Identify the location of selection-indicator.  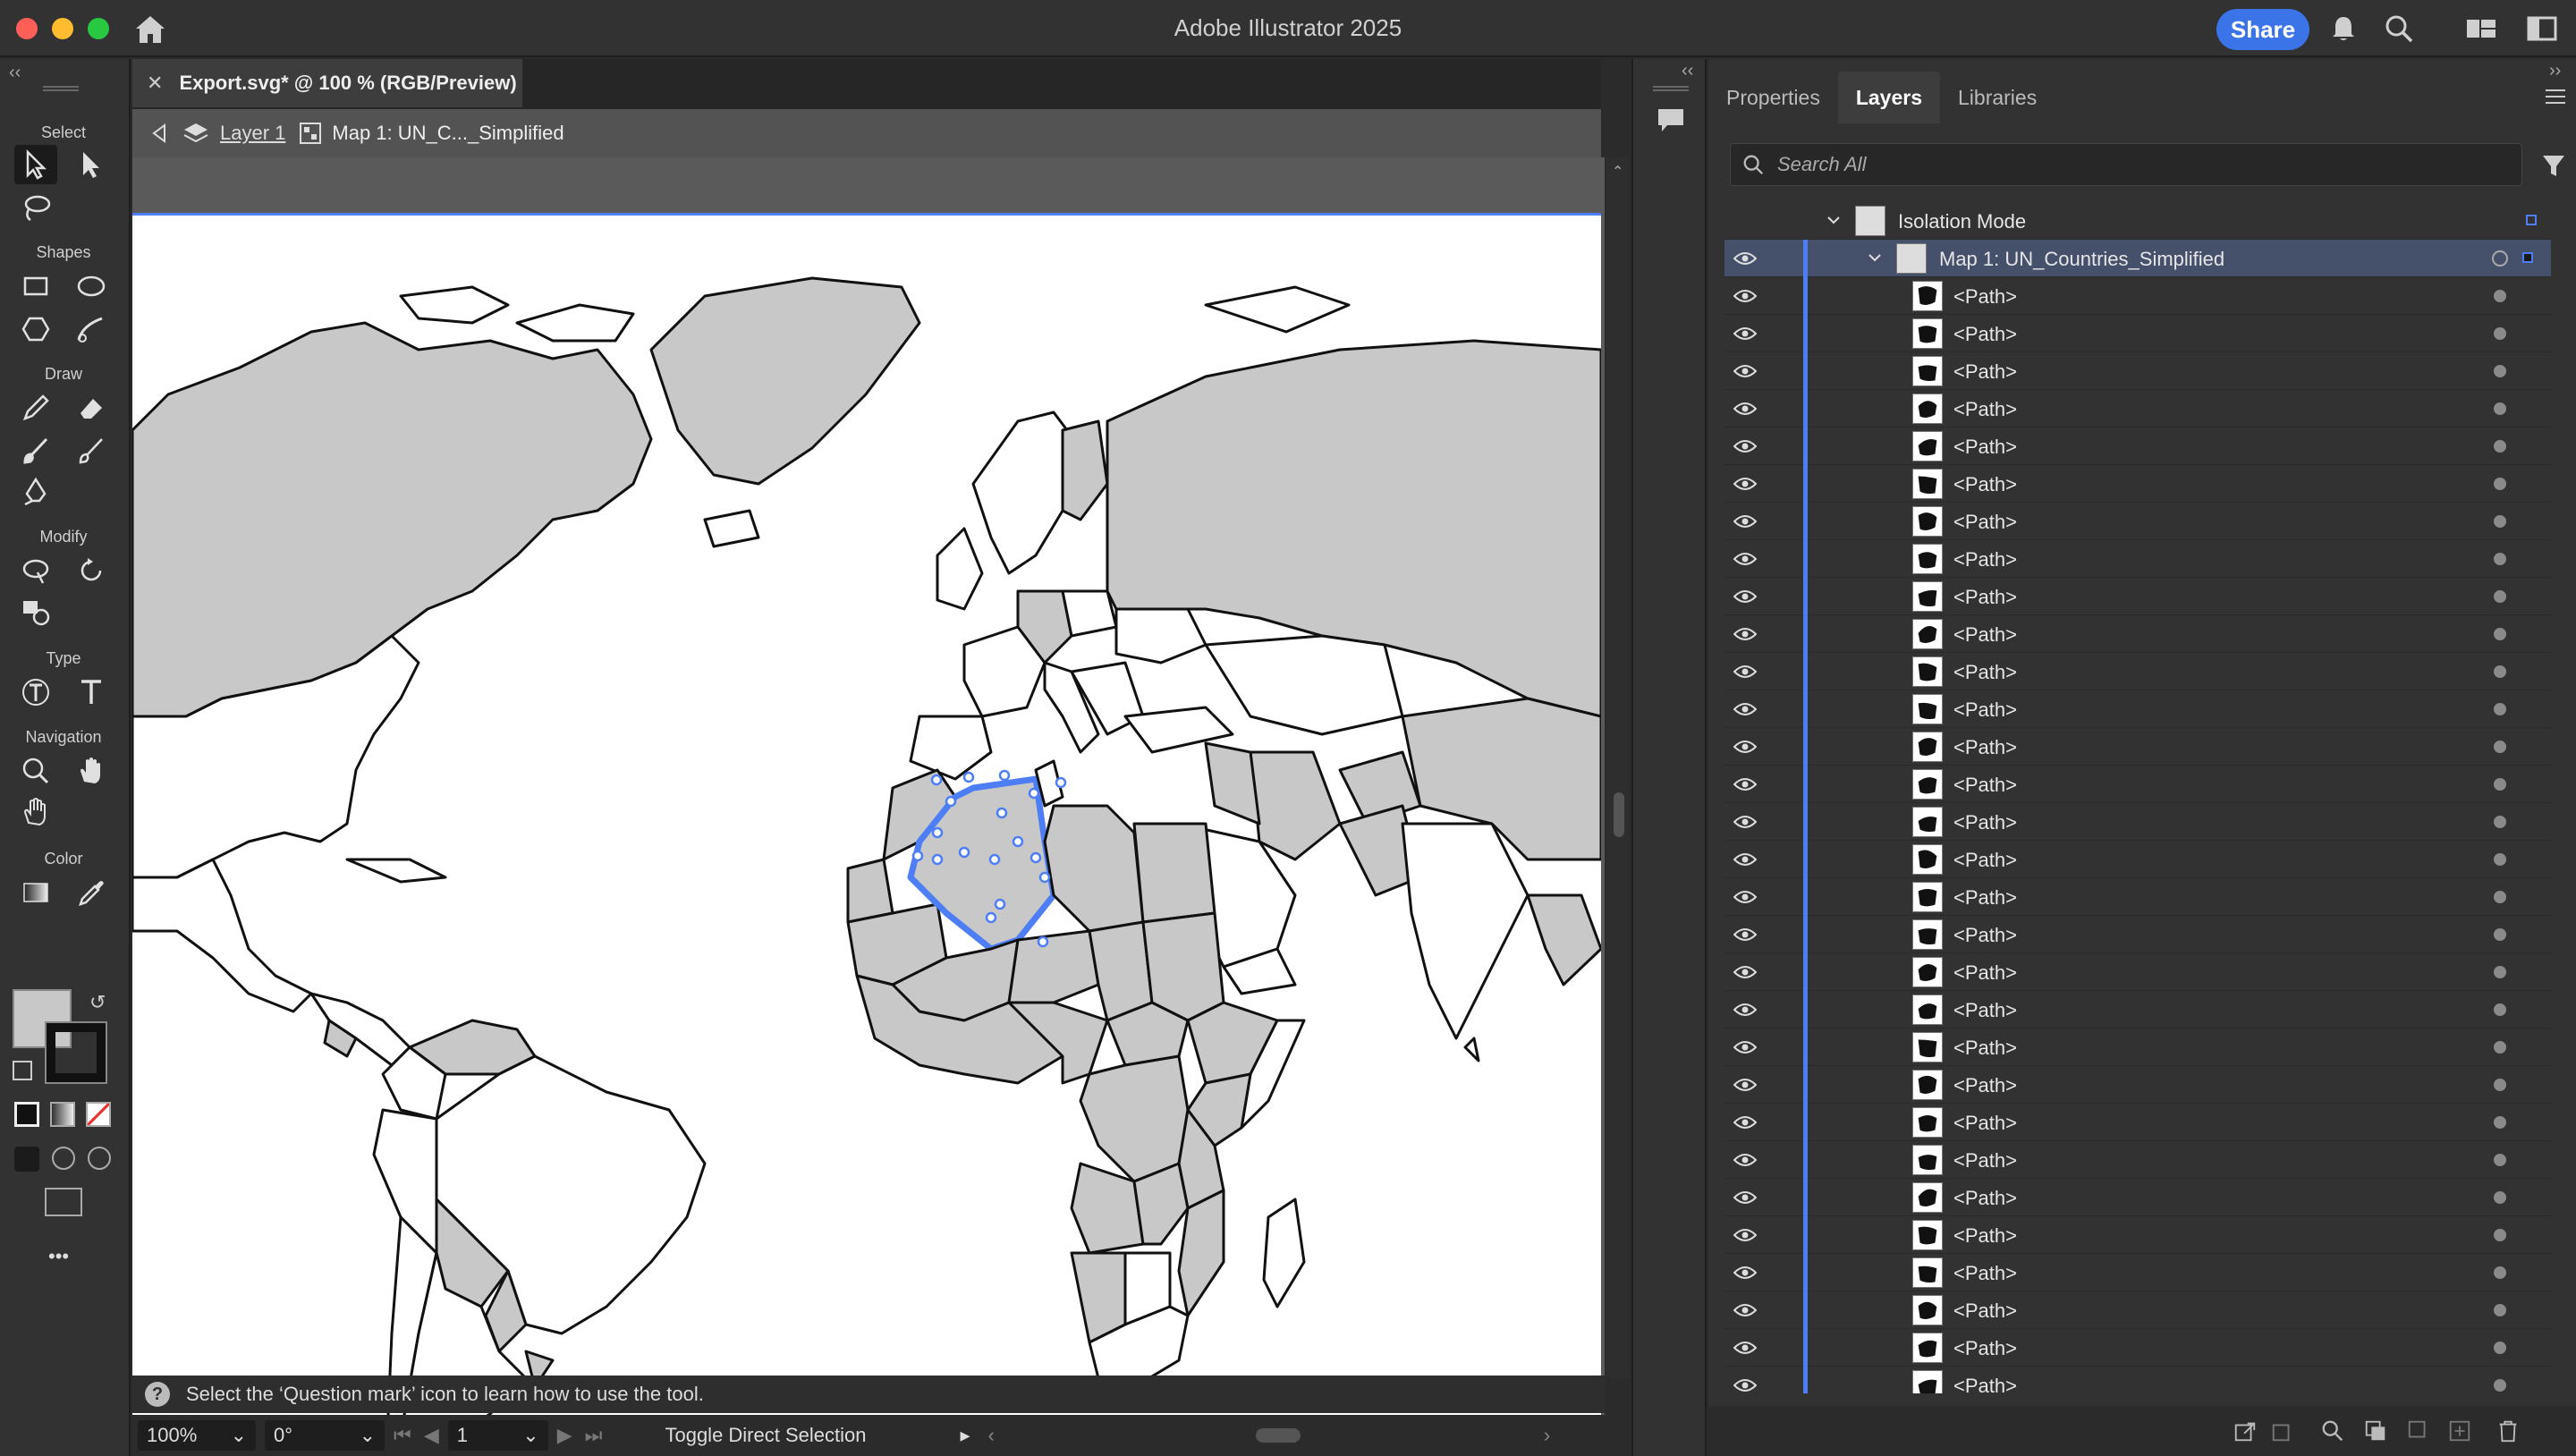
(2527, 257).